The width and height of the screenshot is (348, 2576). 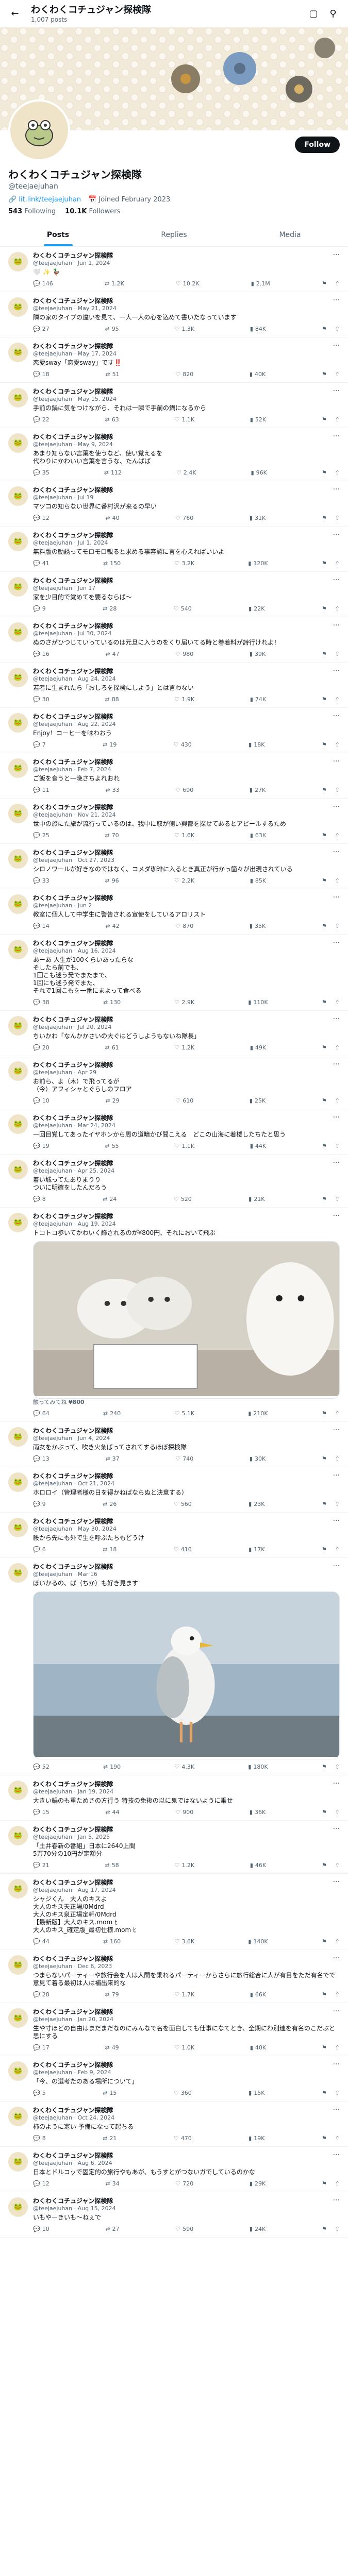 What do you see at coordinates (186, 1675) in the screenshot?
I see `post-media` at bounding box center [186, 1675].